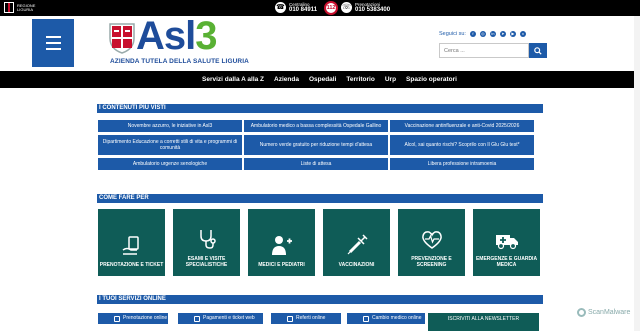 Image resolution: width=640 pixels, height=331 pixels. Describe the element at coordinates (281, 245) in the screenshot. I see `doctor-icon` at that location.